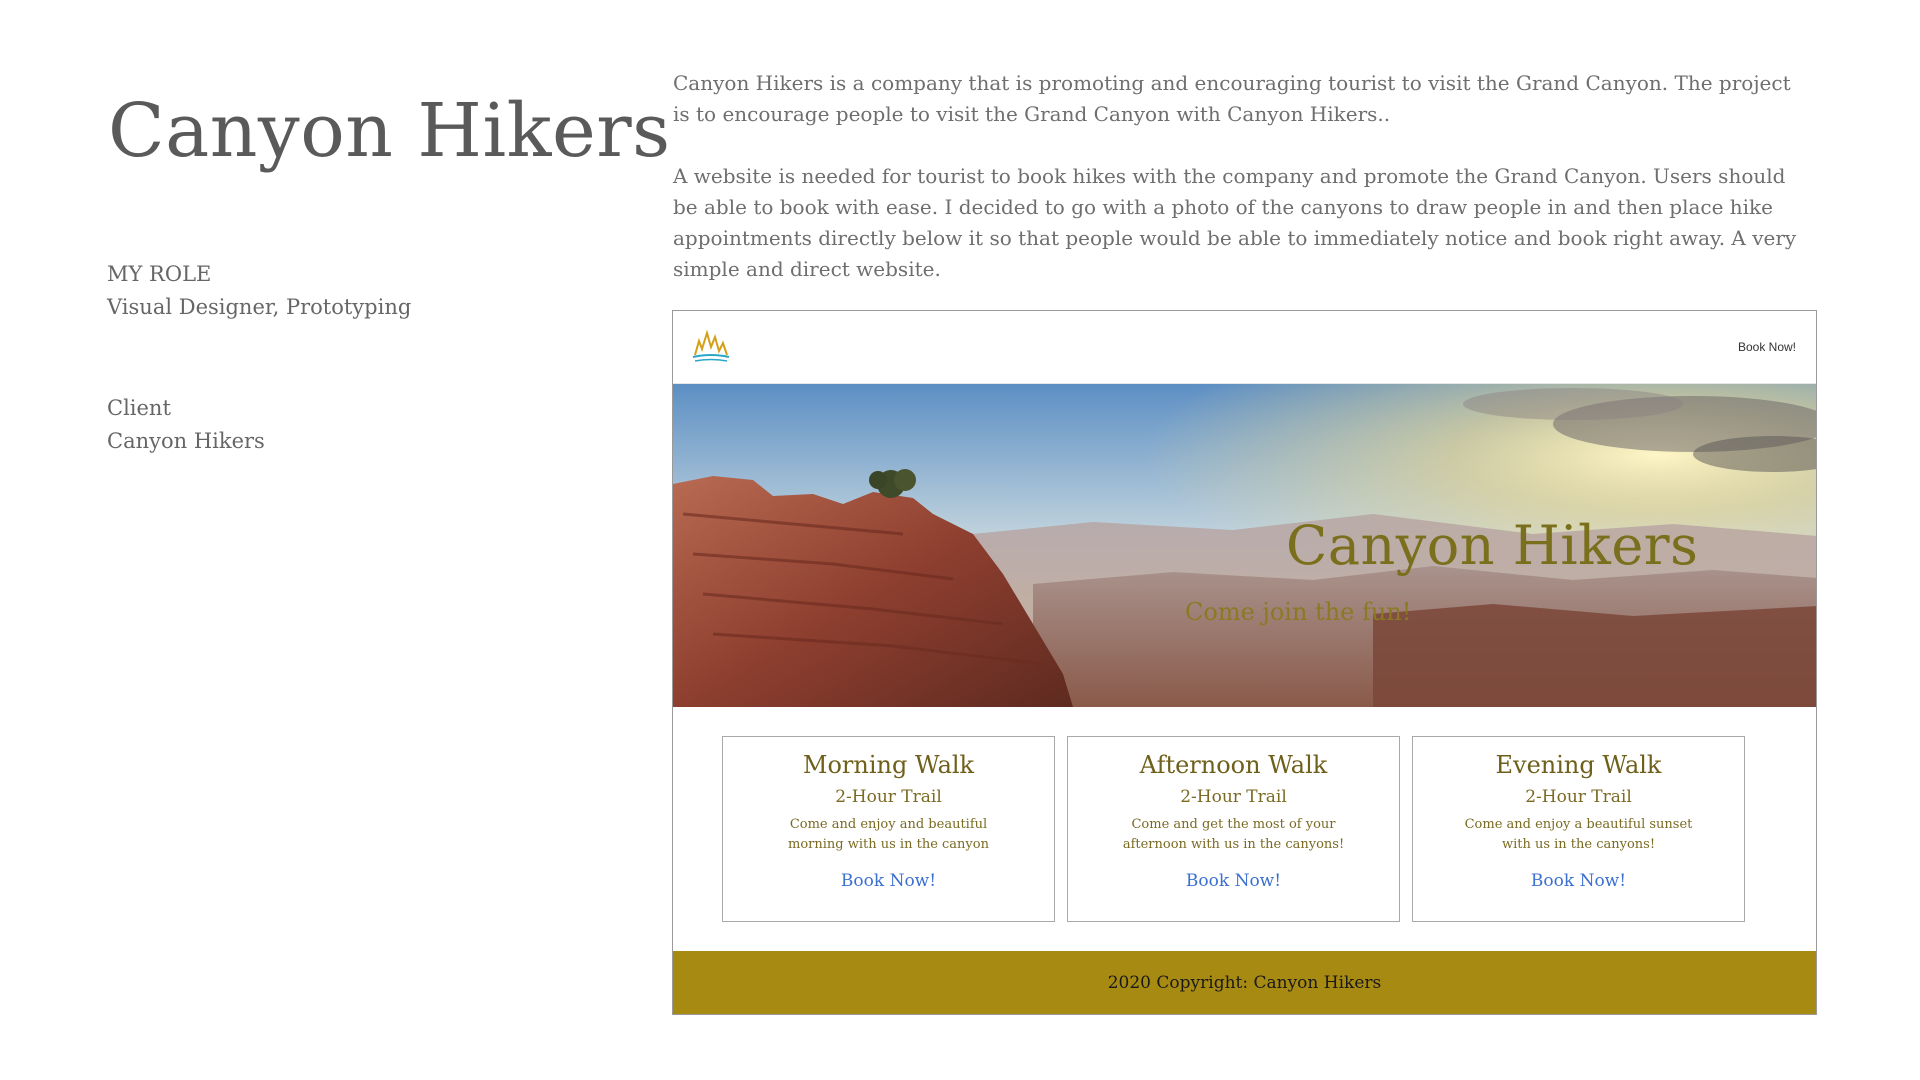 This screenshot has height=1080, width=1920. Describe the element at coordinates (259, 307) in the screenshot. I see `role-value: Visual Designer, Prototyping` at that location.